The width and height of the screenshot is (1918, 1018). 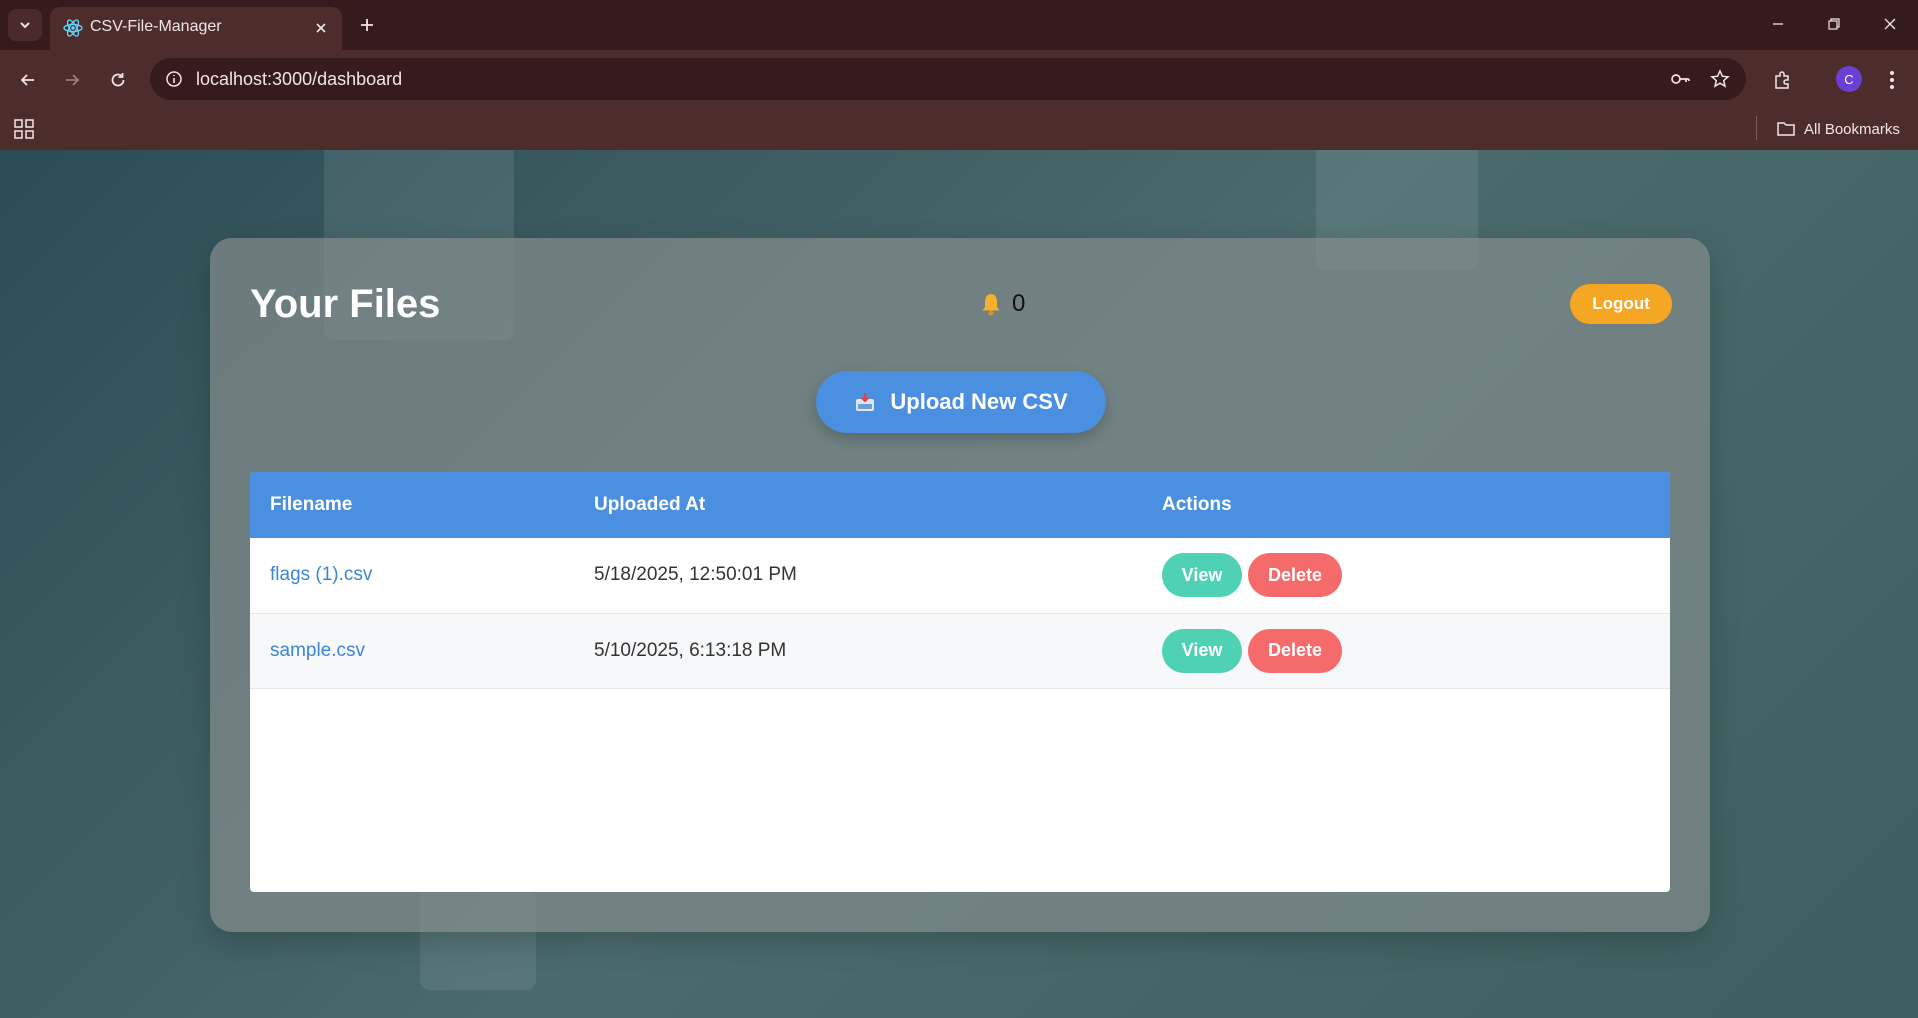 What do you see at coordinates (1019, 303) in the screenshot?
I see `notification-count: 0` at bounding box center [1019, 303].